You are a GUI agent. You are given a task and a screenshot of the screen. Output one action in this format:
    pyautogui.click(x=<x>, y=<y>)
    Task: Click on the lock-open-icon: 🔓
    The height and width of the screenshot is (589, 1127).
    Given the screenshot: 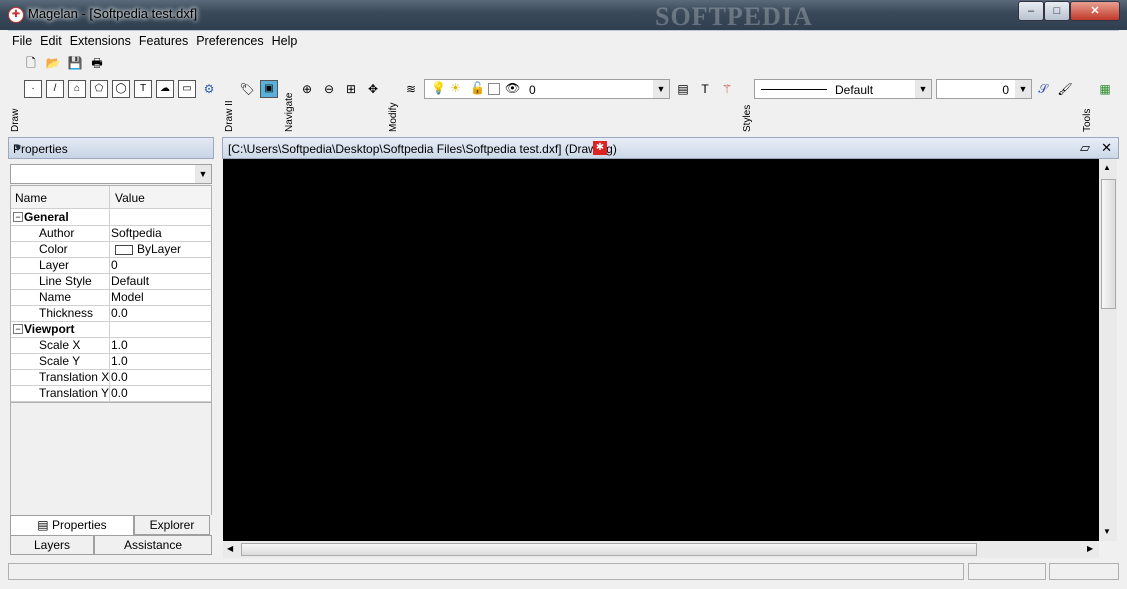 What is the action you would take?
    pyautogui.click(x=477, y=88)
    